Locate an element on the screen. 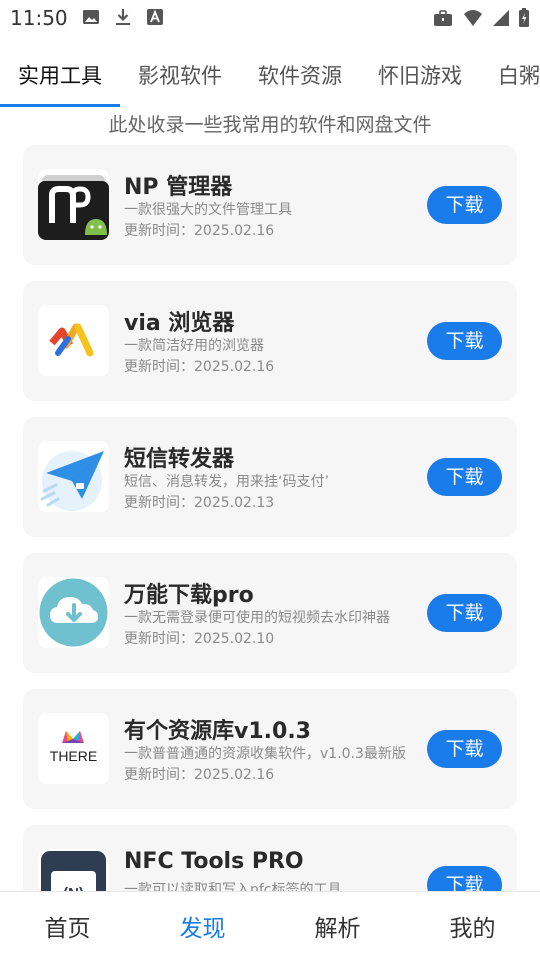 This screenshot has height=961, width=540. bottom-nav: 首页 发现 解析 我的 is located at coordinates (270, 926).